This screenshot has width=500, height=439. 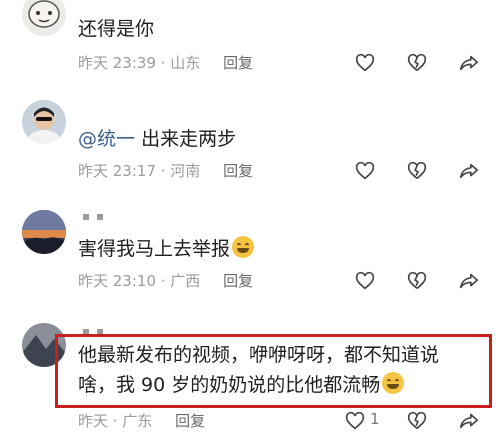 I want to click on highlight-box, so click(x=273, y=371).